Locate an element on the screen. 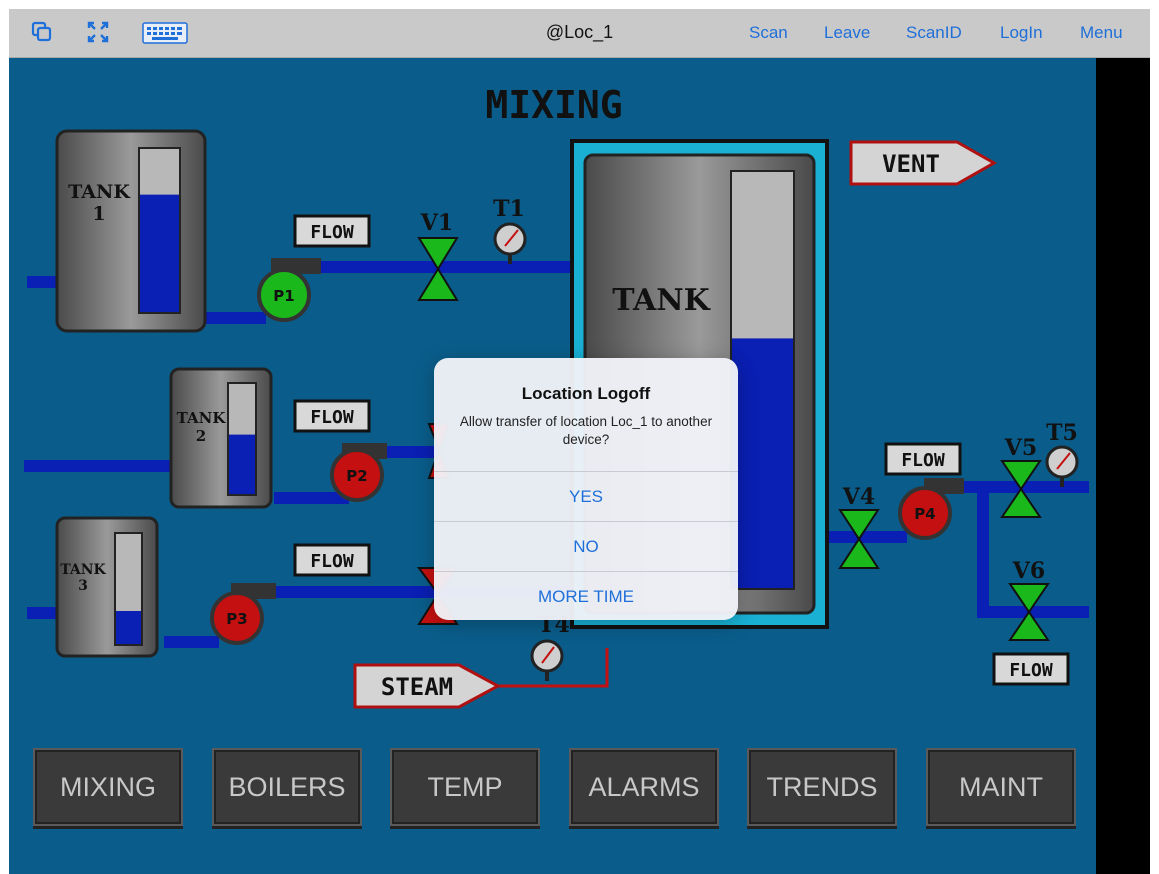  menu-link: Menu is located at coordinates (1101, 33).